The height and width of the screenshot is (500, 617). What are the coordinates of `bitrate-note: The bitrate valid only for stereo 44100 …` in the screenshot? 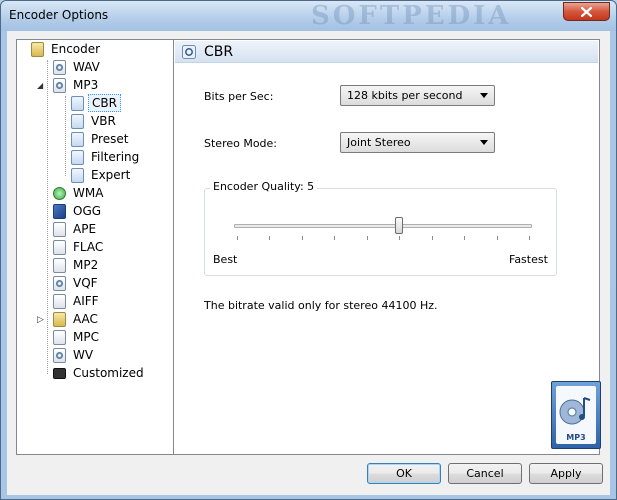 It's located at (321, 305).